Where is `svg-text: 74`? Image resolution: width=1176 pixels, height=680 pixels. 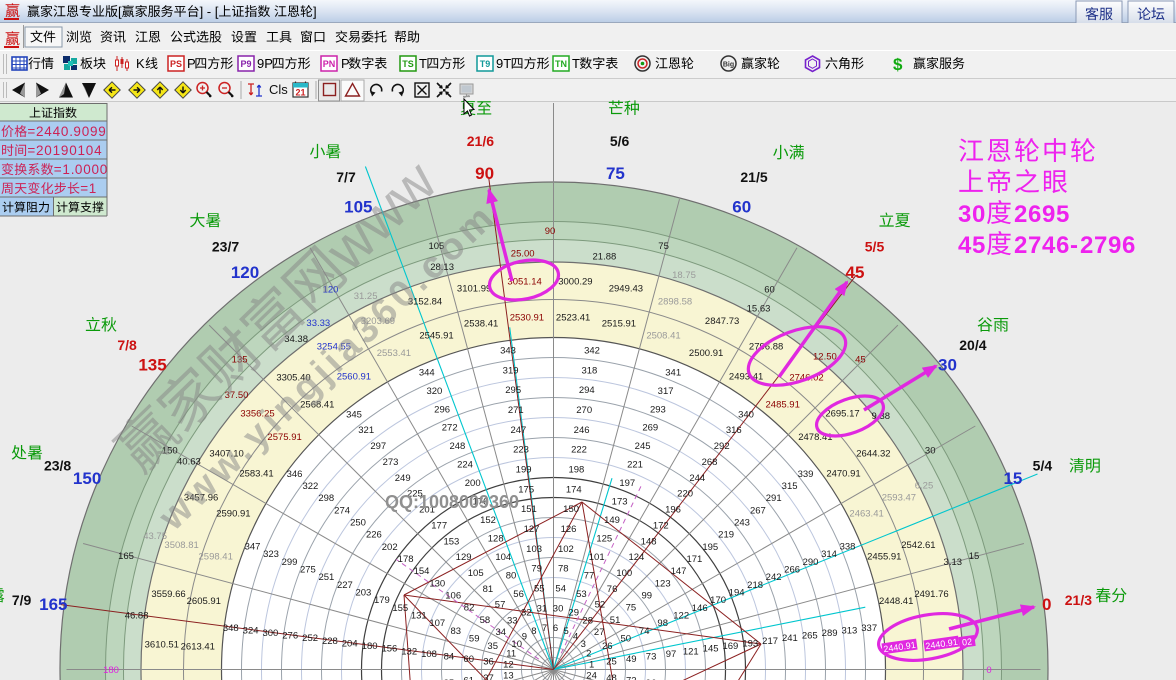
svg-text: 74 is located at coordinates (644, 631).